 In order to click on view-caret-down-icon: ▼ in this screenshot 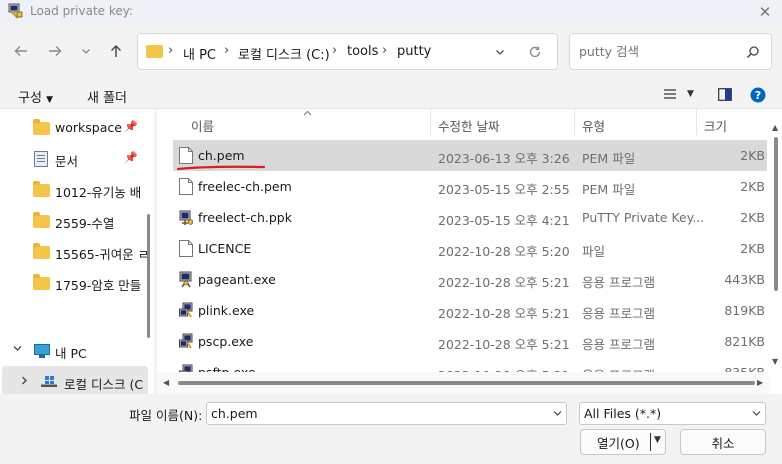, I will do `click(690, 94)`.